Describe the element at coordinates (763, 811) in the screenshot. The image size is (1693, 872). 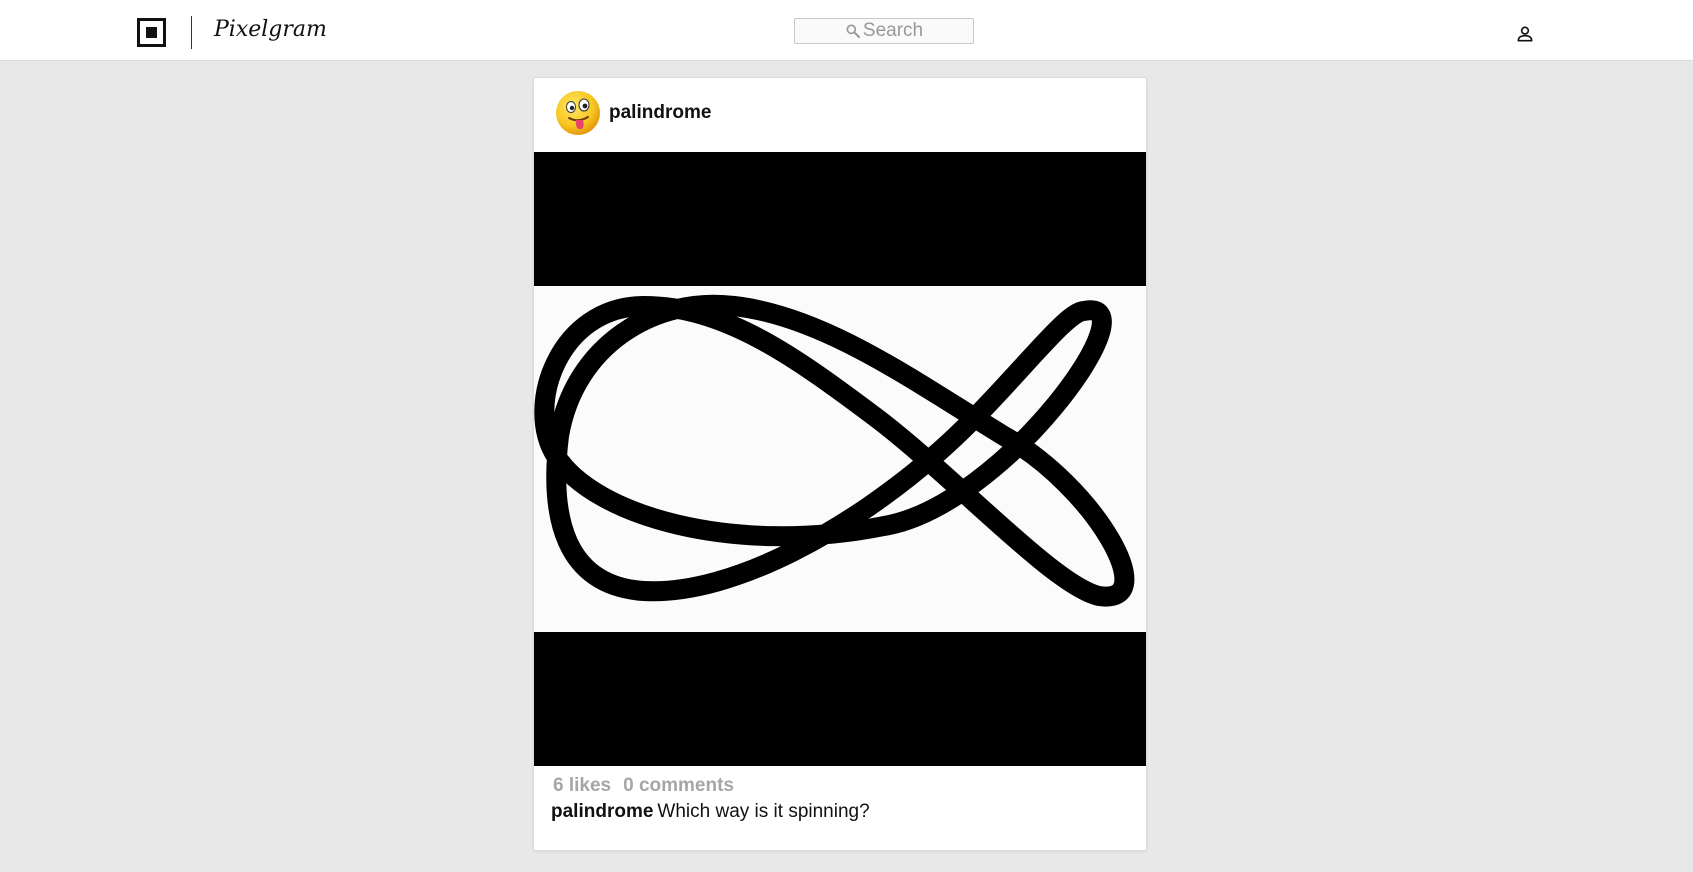
I see `caption-text: Which way is it spinning?` at that location.